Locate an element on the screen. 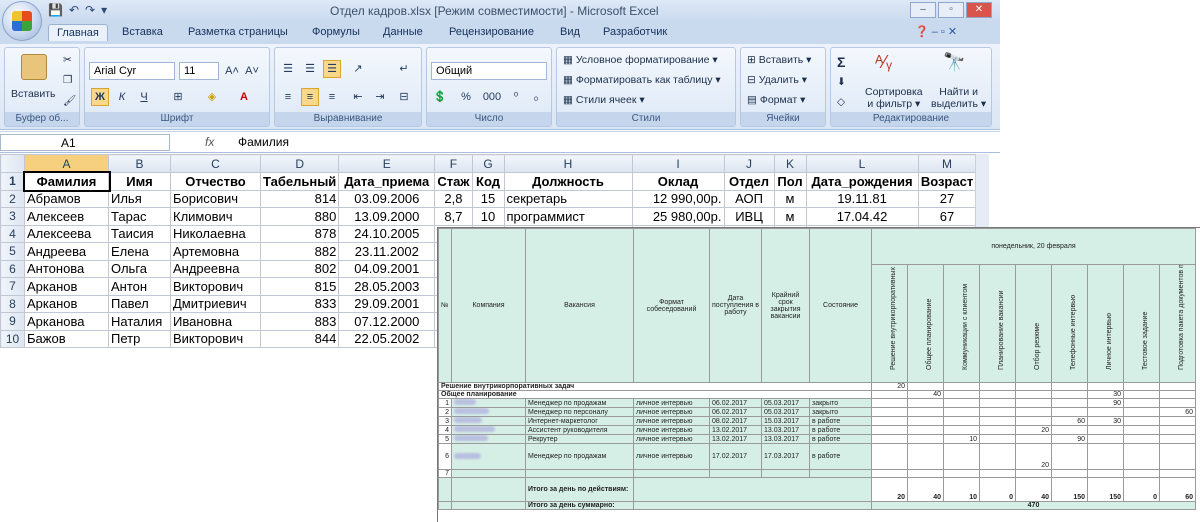 The image size is (1200, 522). orientation-icon: ↗ is located at coordinates (358, 69).